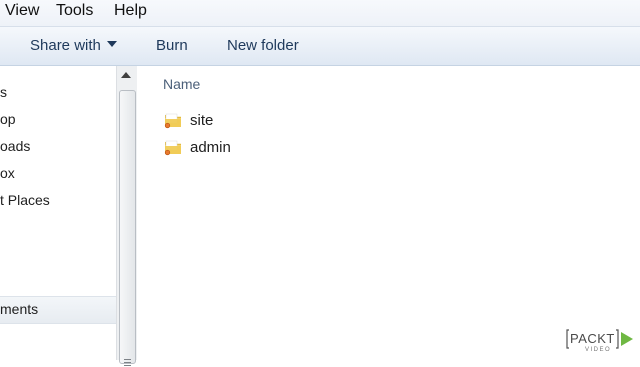  I want to click on nav-item-selected: ments, so click(58, 310).